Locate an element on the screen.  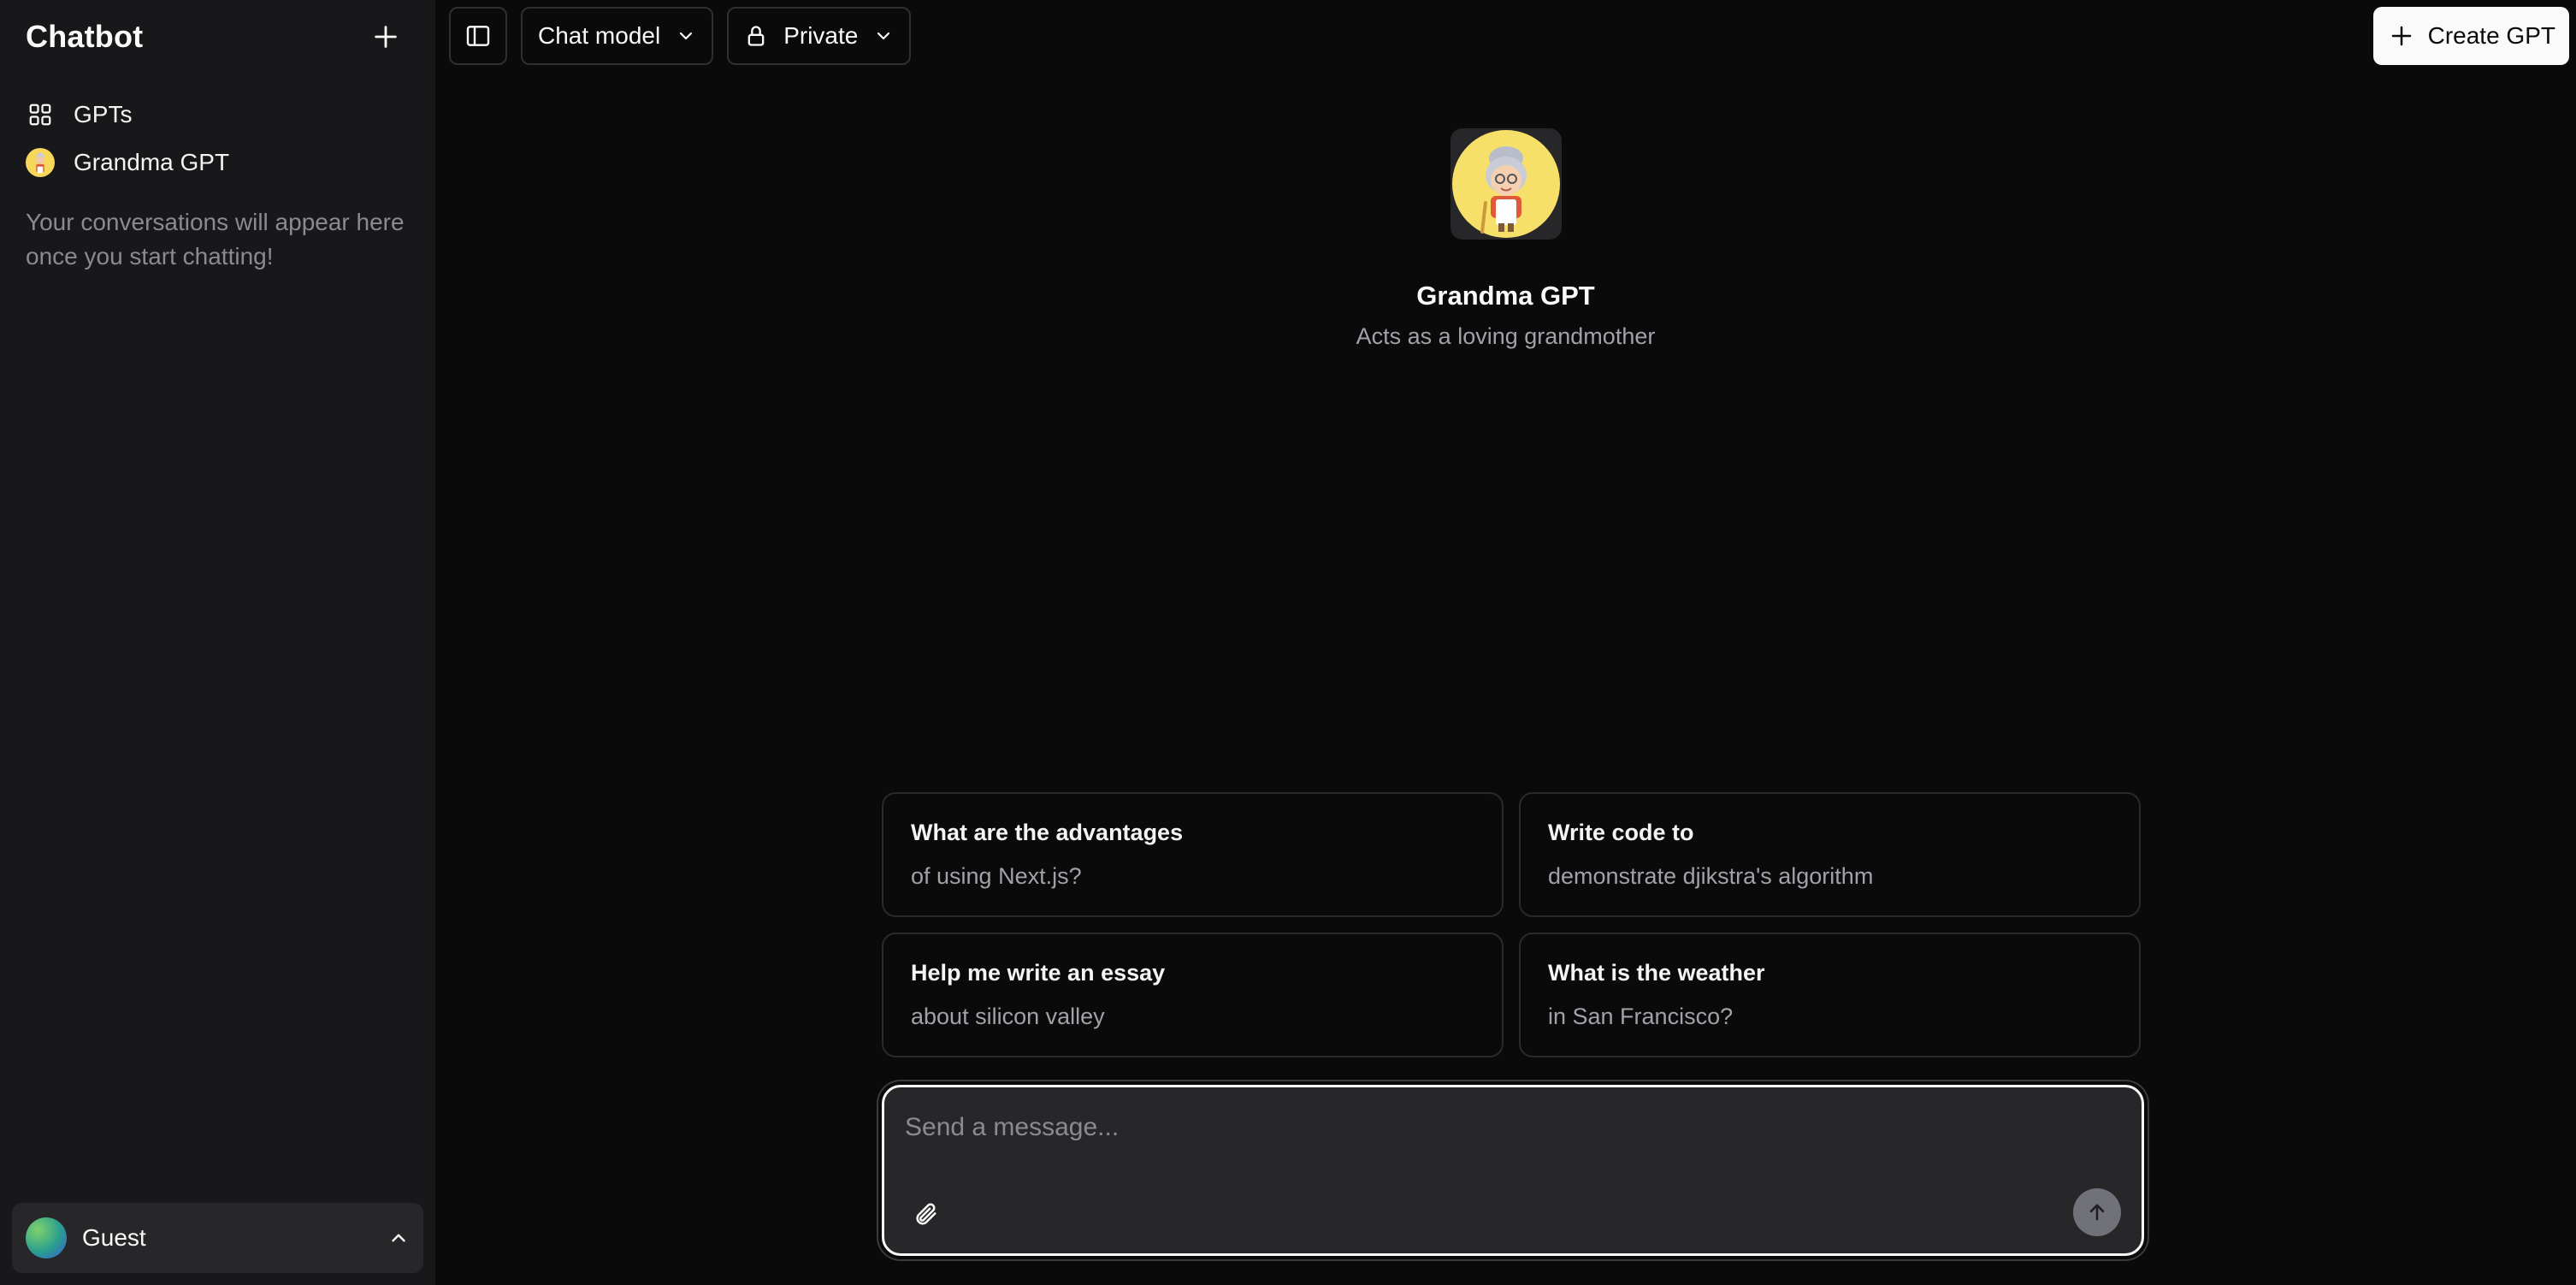
sidebar-item-gpts: GPTs is located at coordinates (218, 115).